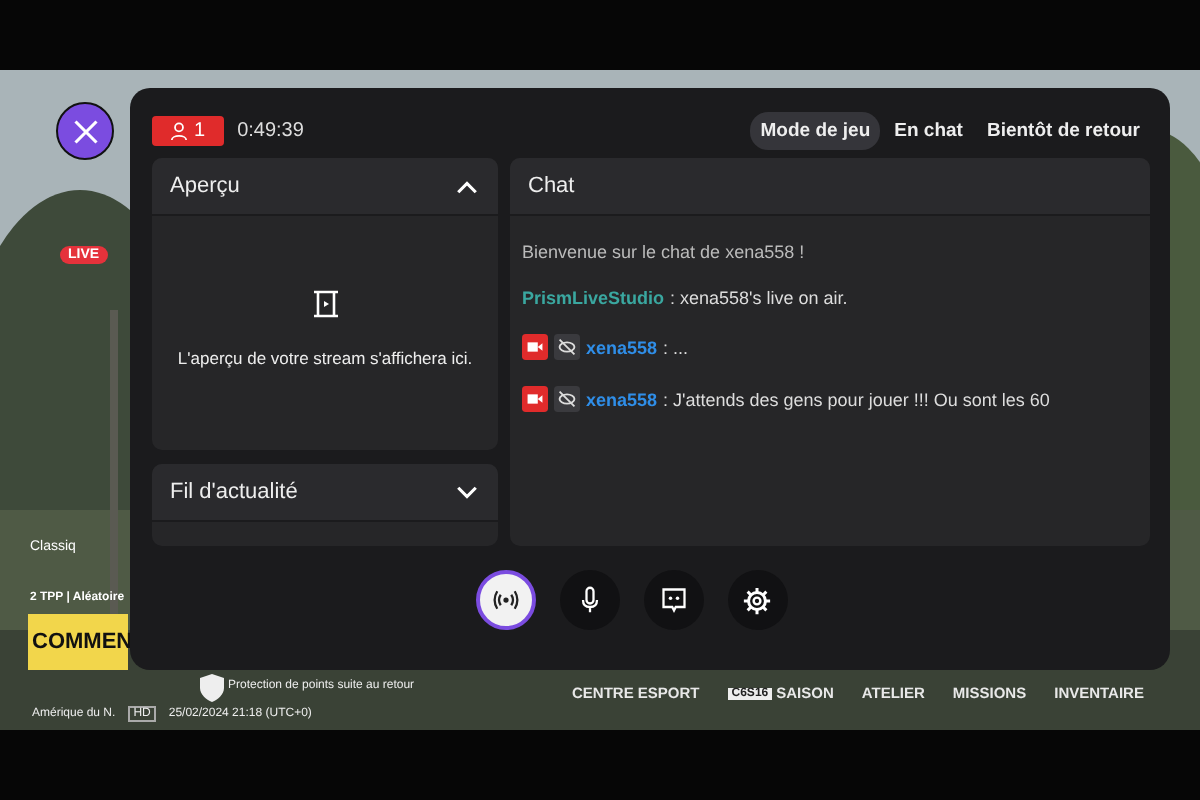 The width and height of the screenshot is (1200, 800). What do you see at coordinates (815, 130) in the screenshot?
I see `mode-tab: Mode de jeu` at bounding box center [815, 130].